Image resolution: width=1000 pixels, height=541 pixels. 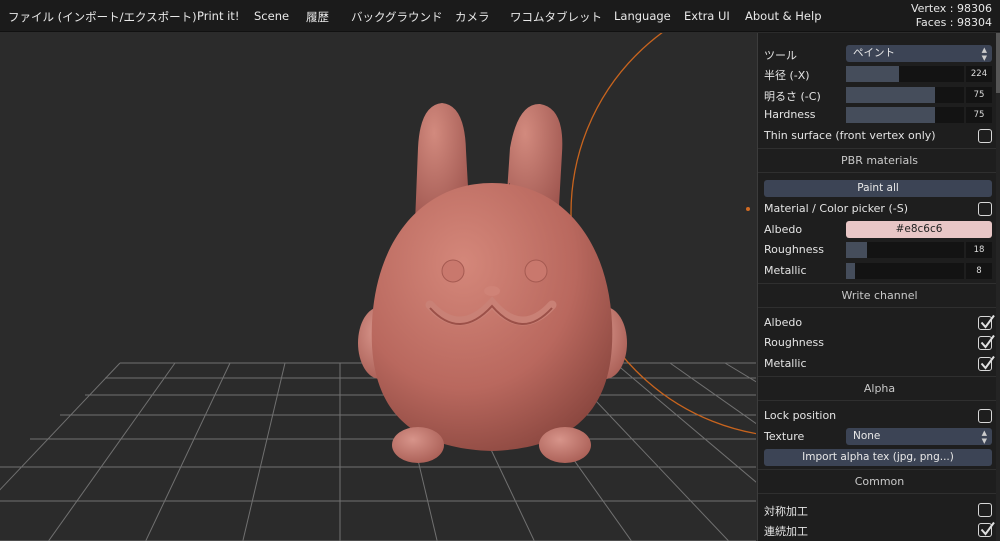 What do you see at coordinates (783, 322) in the screenshot?
I see `write-albedo-label: Albedo` at bounding box center [783, 322].